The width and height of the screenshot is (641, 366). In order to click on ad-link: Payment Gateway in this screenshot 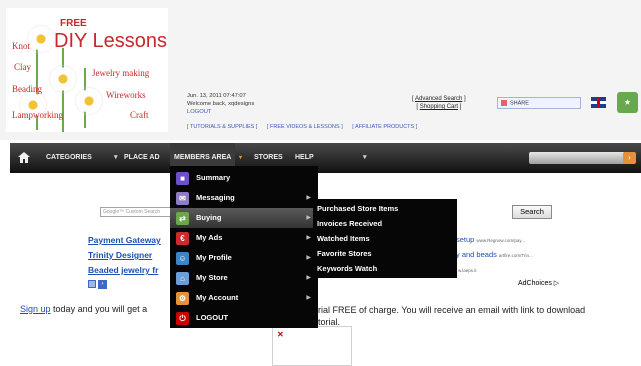, I will do `click(124, 240)`.